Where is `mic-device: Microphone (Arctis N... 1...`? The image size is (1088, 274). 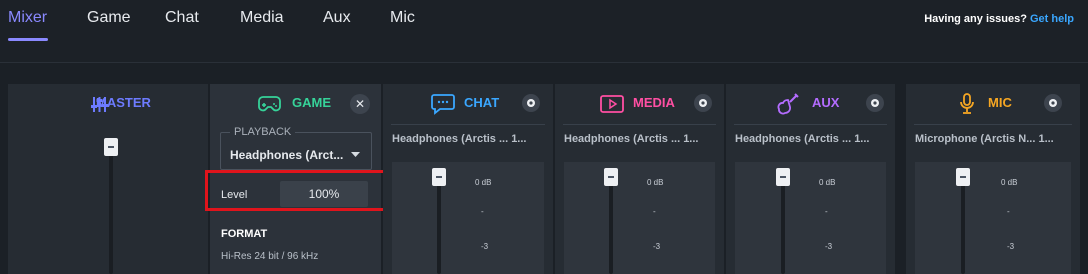
mic-device: Microphone (Arctis N... 1... is located at coordinates (984, 139).